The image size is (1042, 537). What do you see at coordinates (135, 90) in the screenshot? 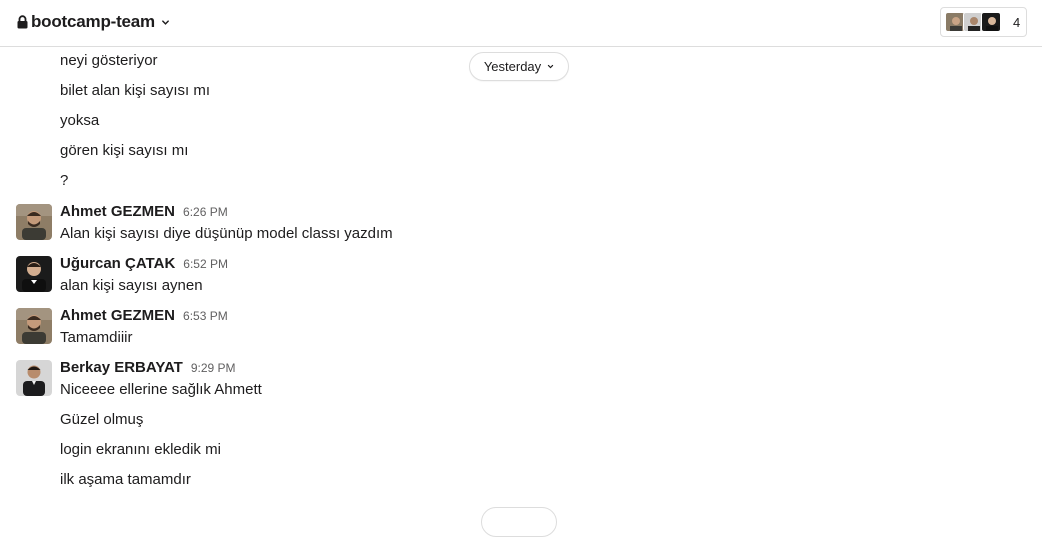
I see `message-text: bilet alan kişi sayısı mı` at bounding box center [135, 90].